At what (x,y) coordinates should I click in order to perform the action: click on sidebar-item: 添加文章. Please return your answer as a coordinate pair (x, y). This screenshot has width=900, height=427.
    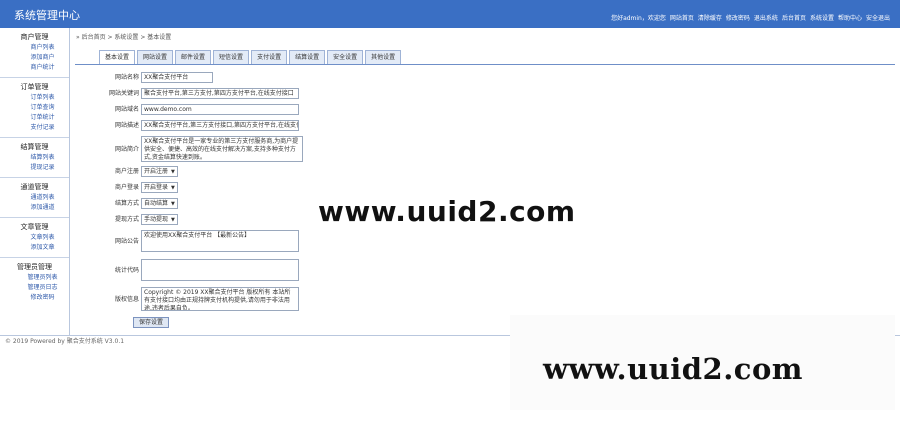
    Looking at the image, I should click on (34, 248).